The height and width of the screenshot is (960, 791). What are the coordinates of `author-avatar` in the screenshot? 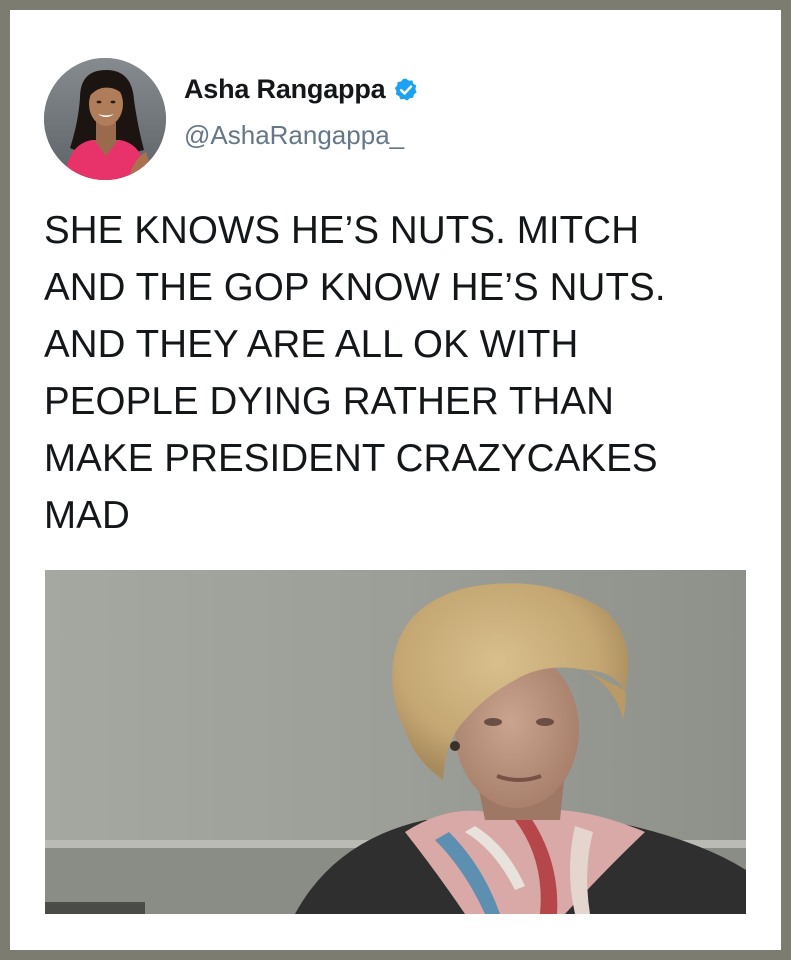 It's located at (105, 119).